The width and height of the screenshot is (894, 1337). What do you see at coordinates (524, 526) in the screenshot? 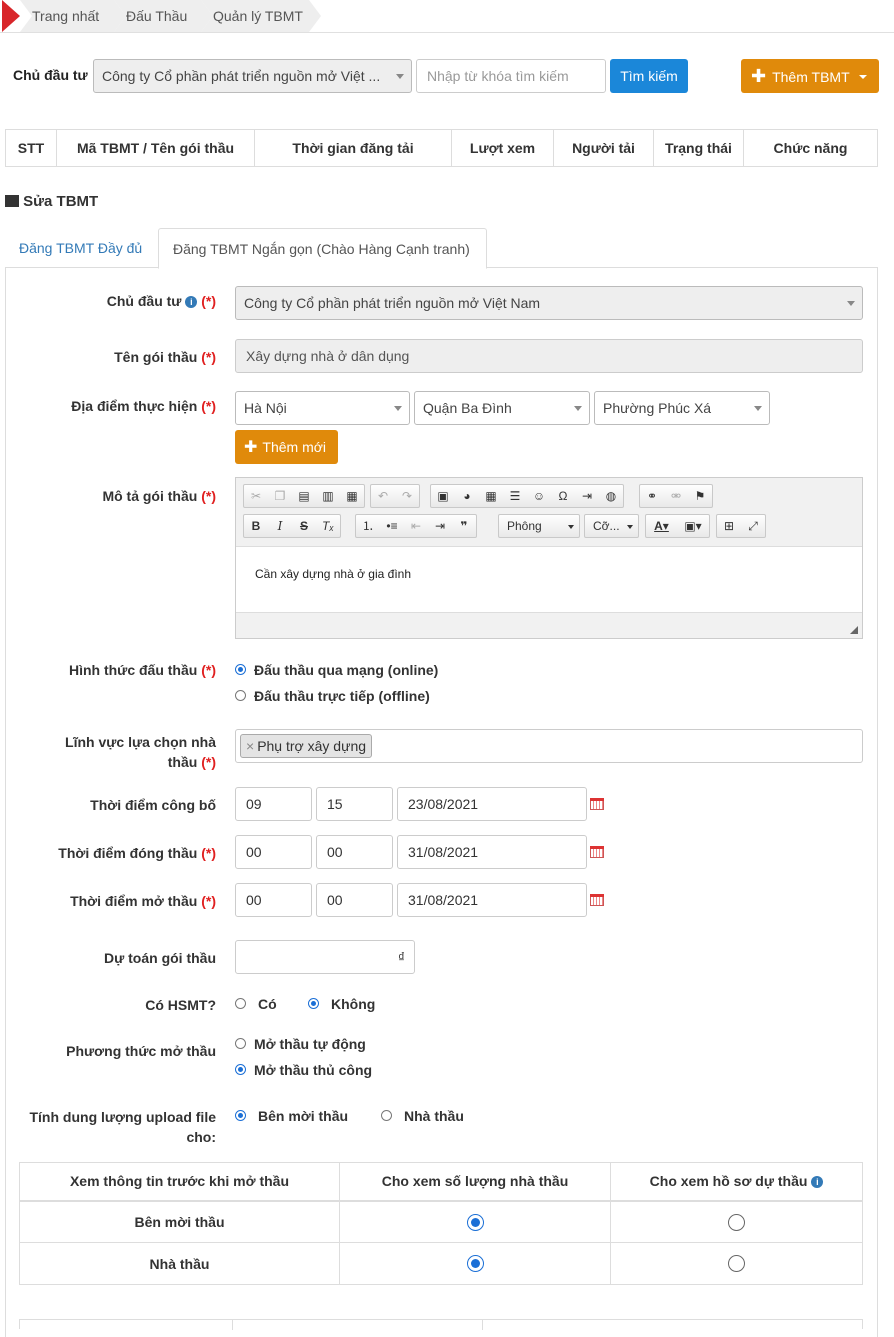
I see `font-combo-label: Phông` at bounding box center [524, 526].